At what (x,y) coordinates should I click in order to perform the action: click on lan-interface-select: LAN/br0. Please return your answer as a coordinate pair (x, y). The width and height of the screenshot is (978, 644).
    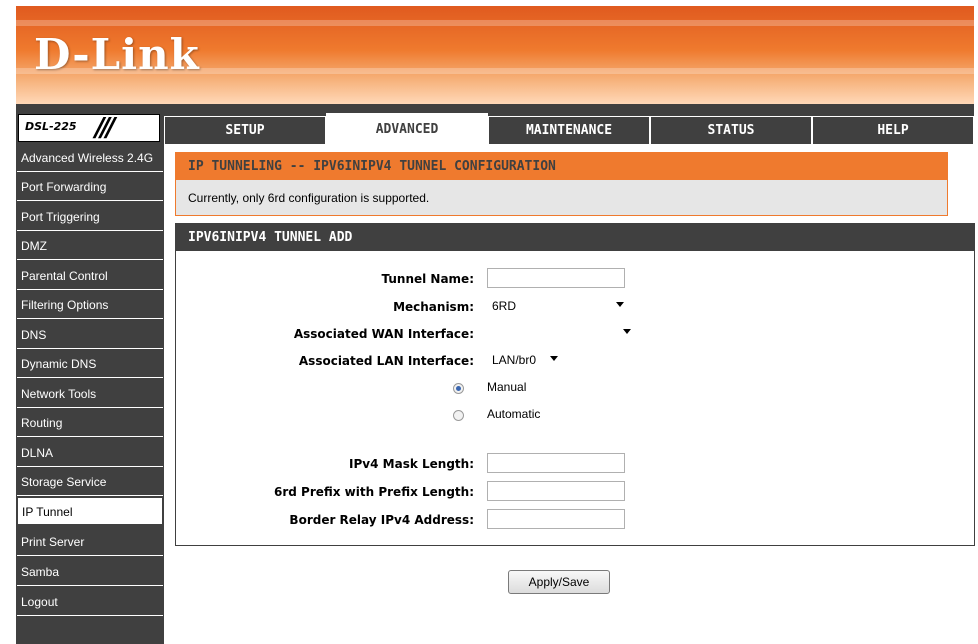
    Looking at the image, I should click on (525, 360).